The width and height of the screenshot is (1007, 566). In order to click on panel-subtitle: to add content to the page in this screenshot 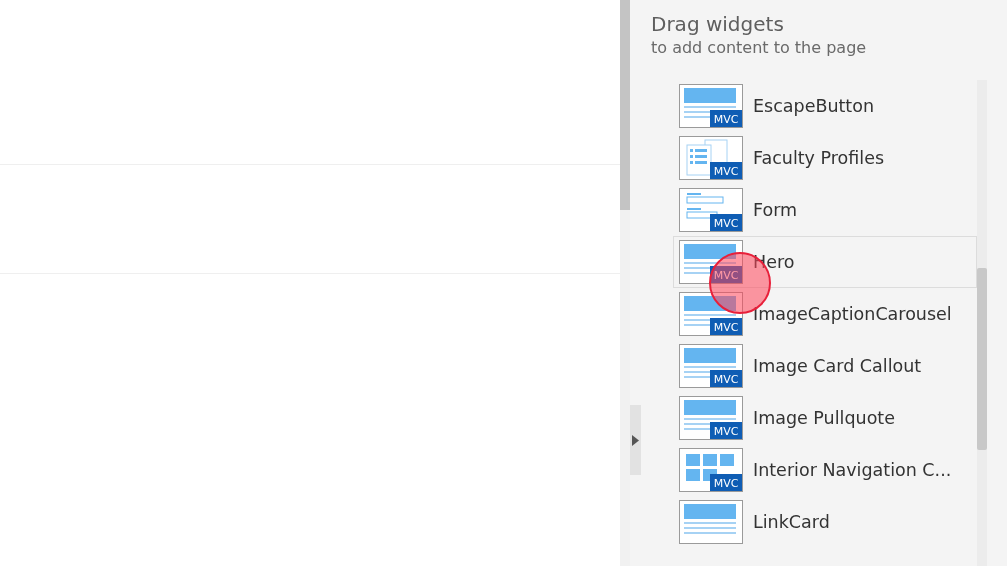, I will do `click(759, 48)`.